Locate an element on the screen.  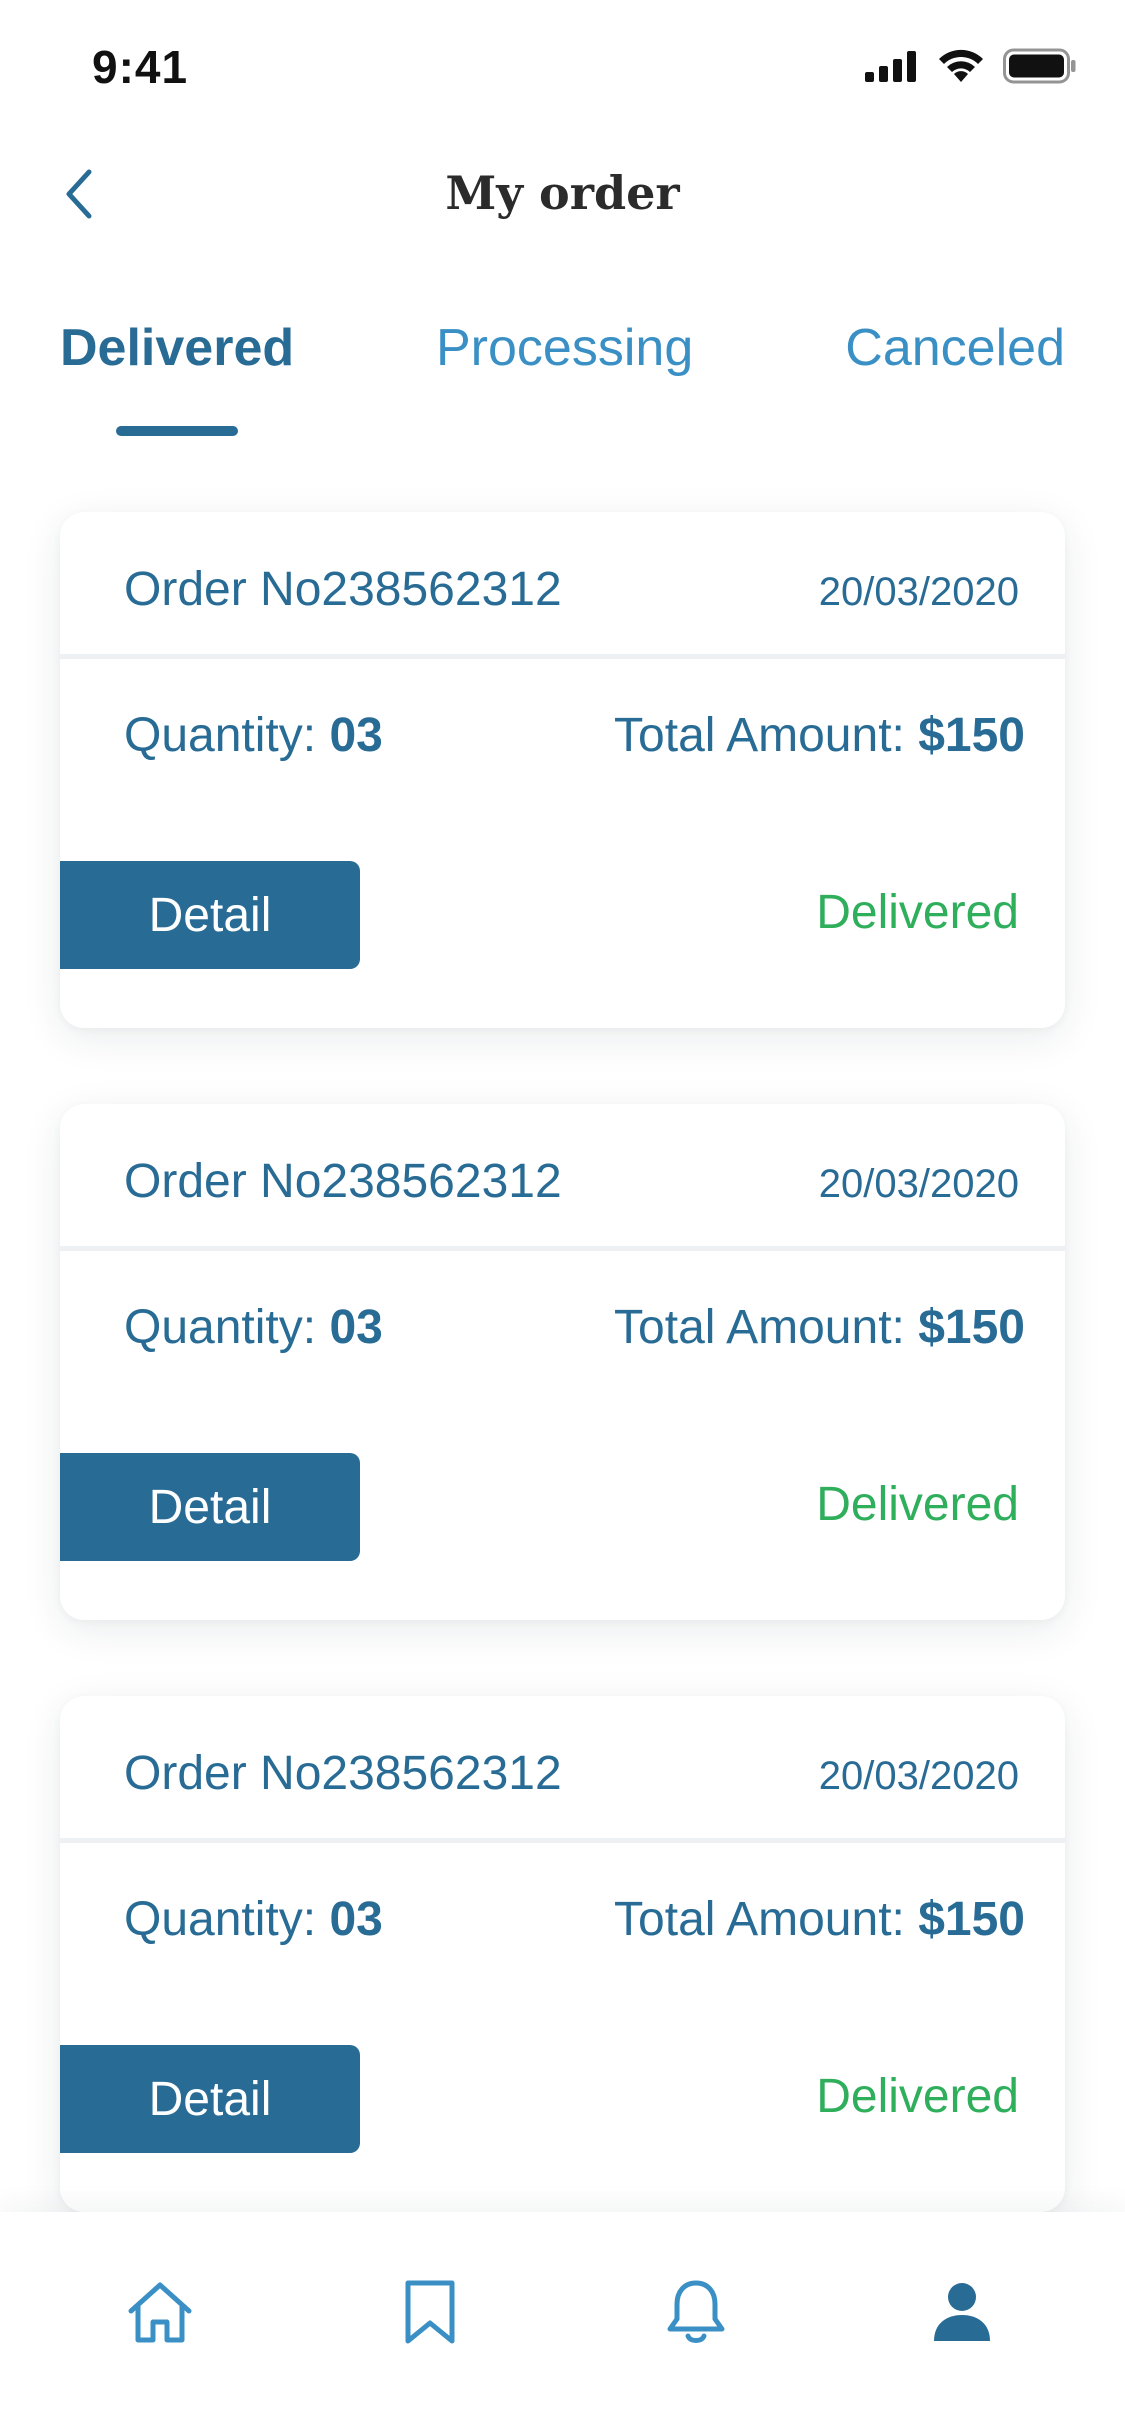
header: My order is located at coordinates (562, 200).